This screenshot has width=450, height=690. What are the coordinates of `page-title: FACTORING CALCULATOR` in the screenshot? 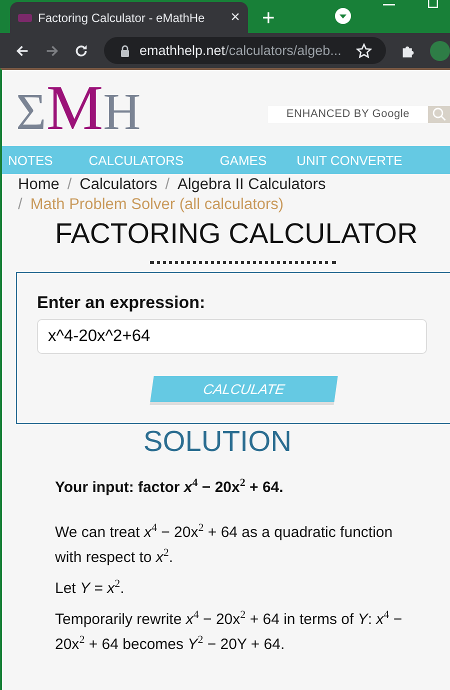 It's located at (237, 234).